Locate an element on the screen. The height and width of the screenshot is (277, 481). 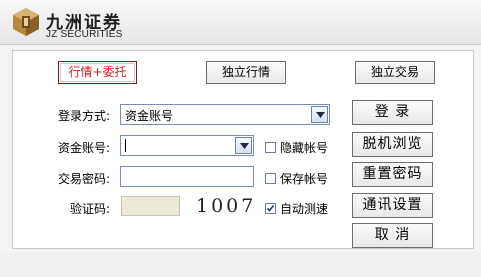
login-type-value: 资金账号 is located at coordinates (149, 115).